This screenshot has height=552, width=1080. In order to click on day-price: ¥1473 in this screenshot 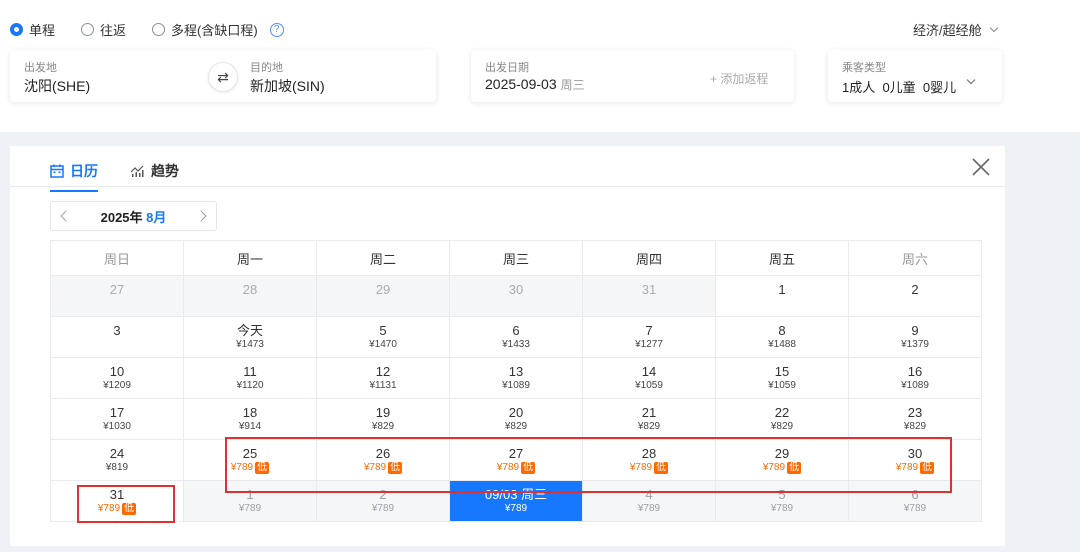, I will do `click(250, 345)`.